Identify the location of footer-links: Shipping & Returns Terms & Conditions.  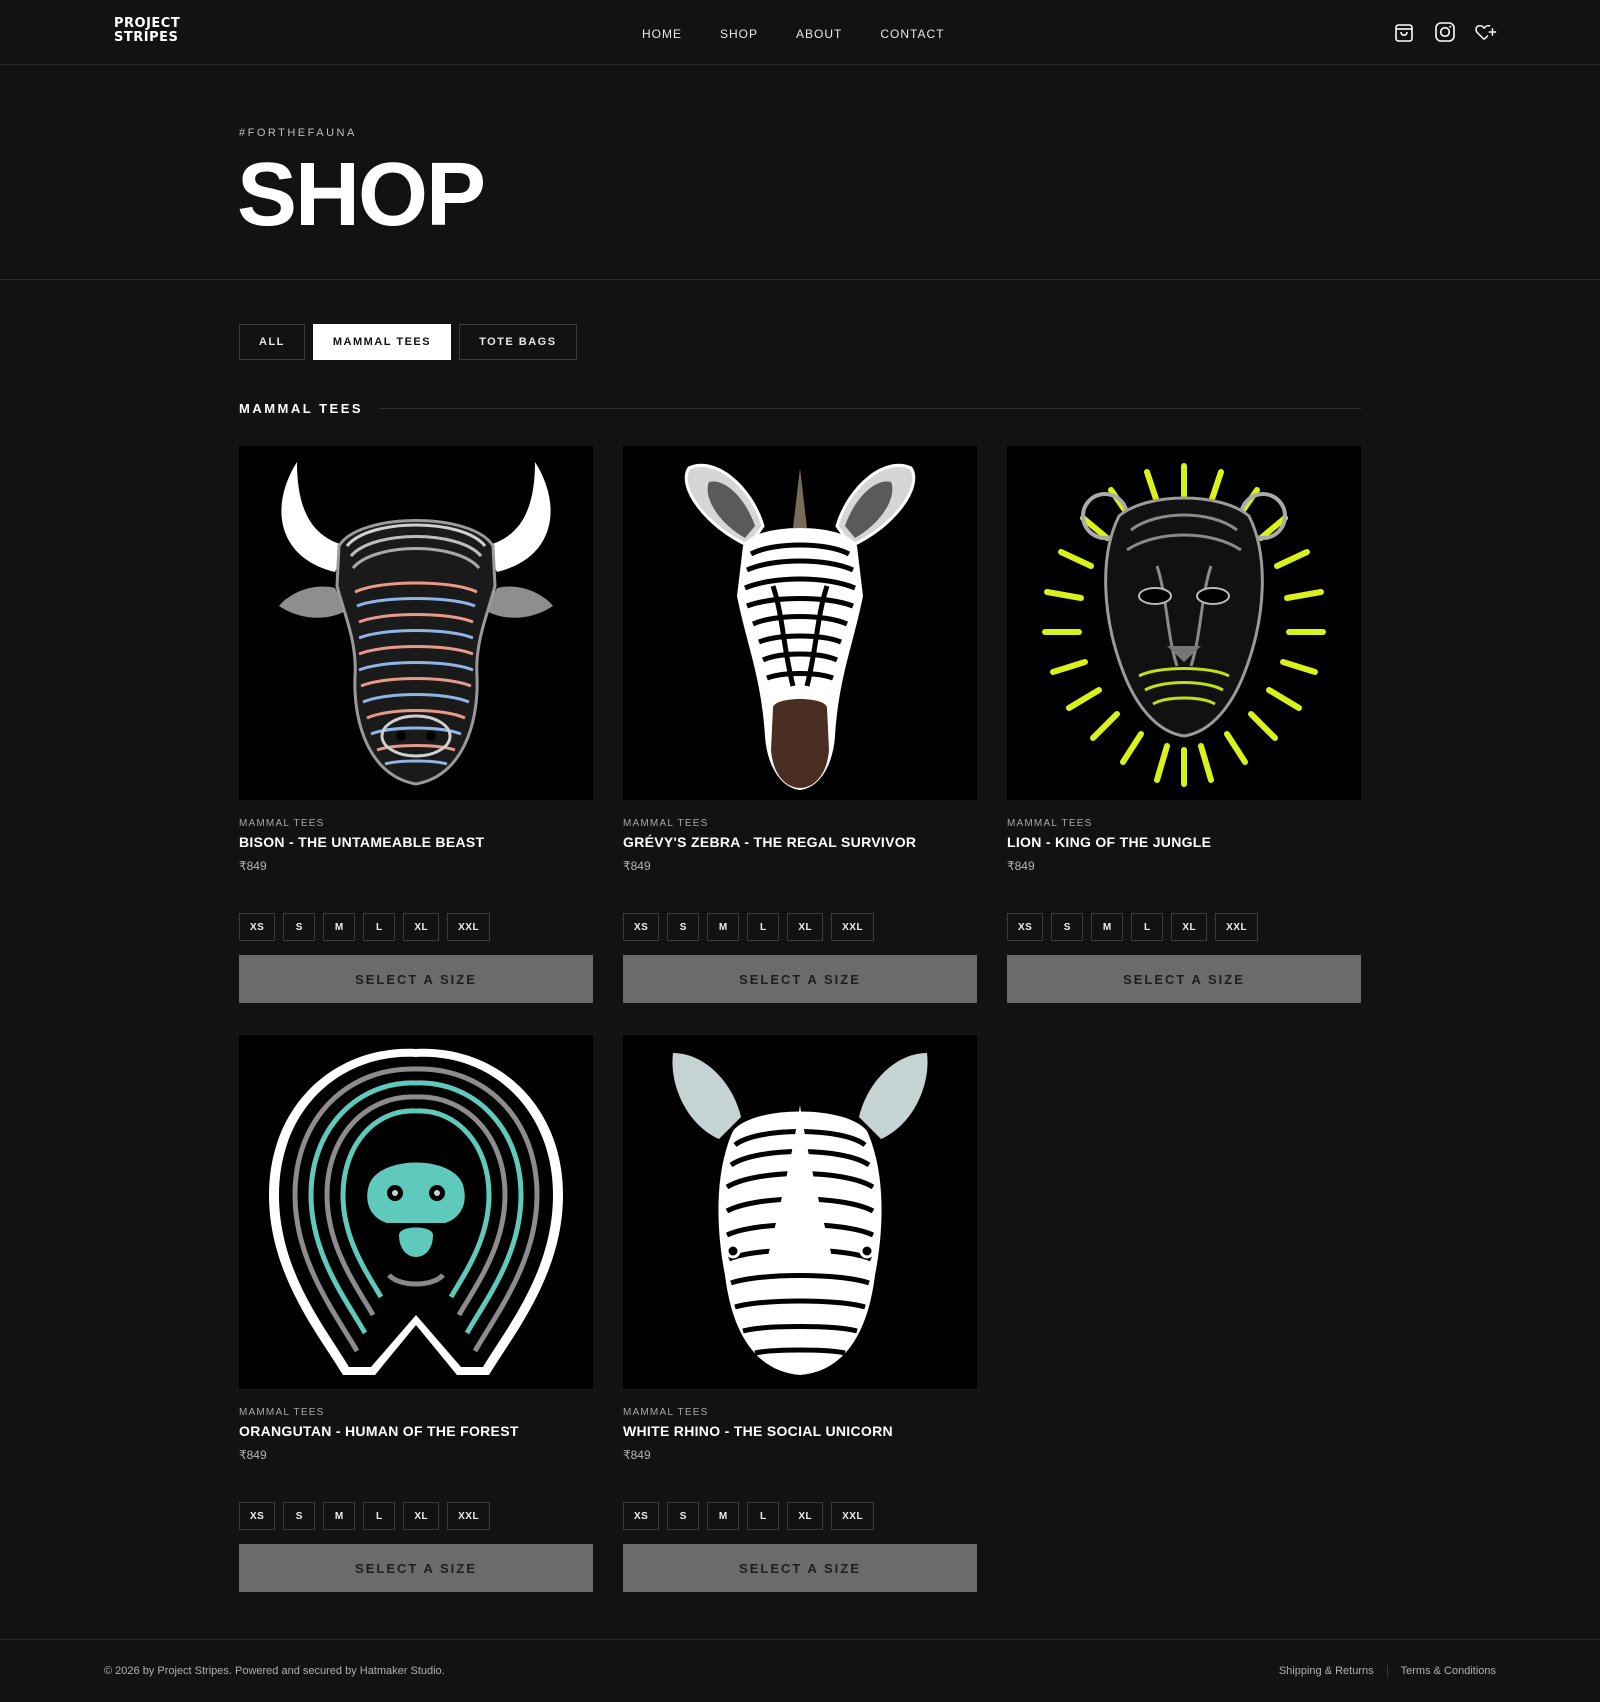
(1387, 1671).